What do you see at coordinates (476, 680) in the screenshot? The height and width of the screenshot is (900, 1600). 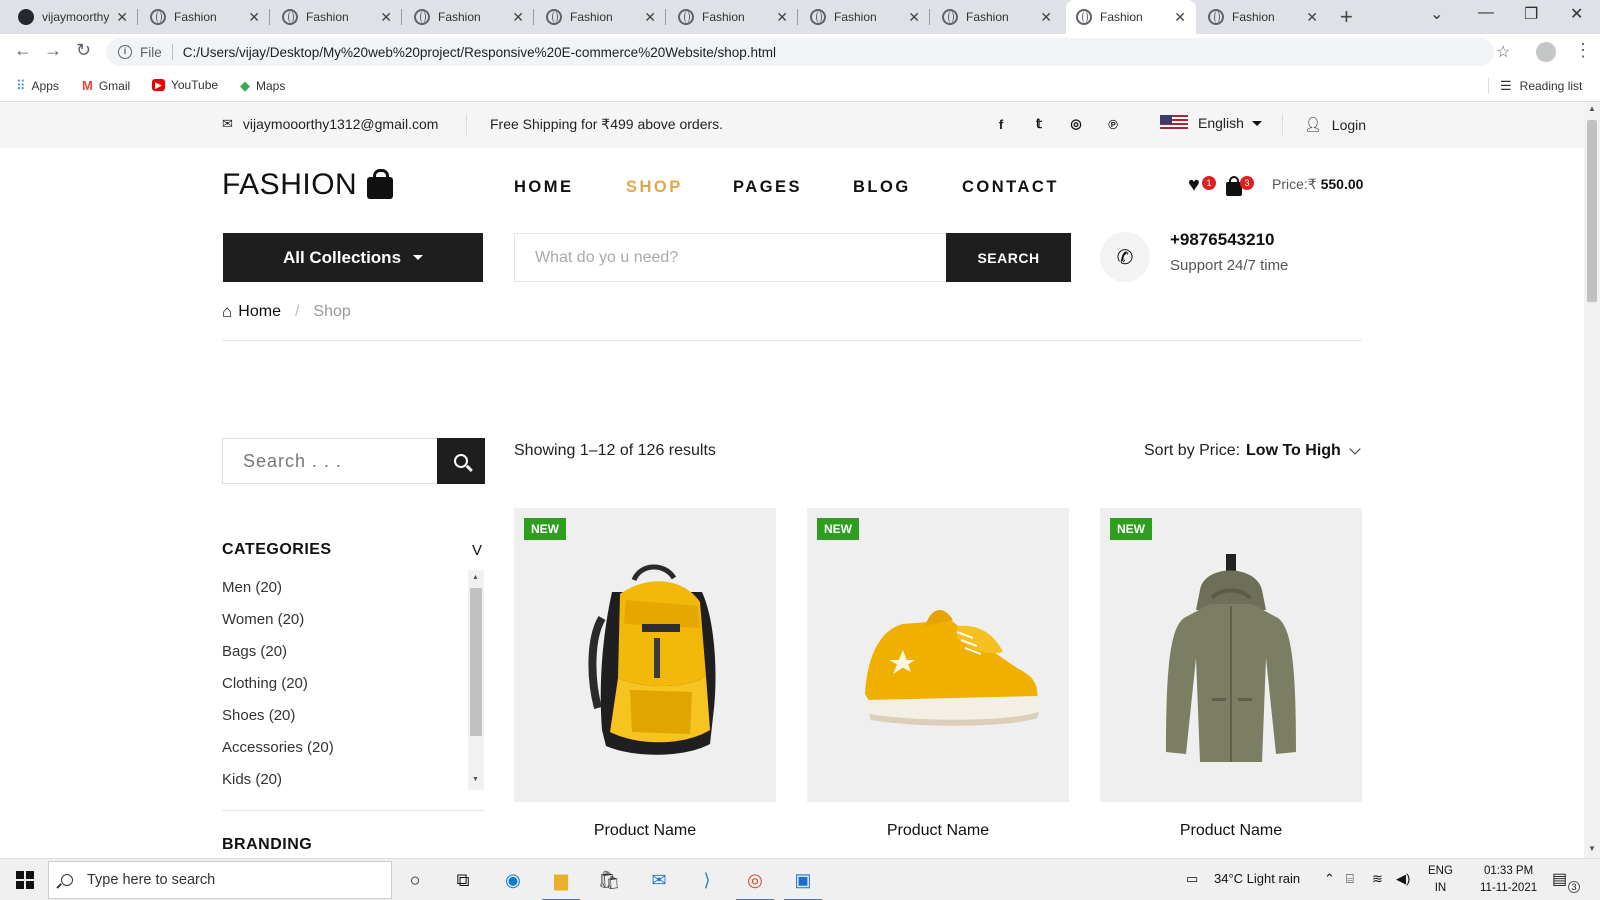 I see `category-scrollbar: ▲ ▼` at bounding box center [476, 680].